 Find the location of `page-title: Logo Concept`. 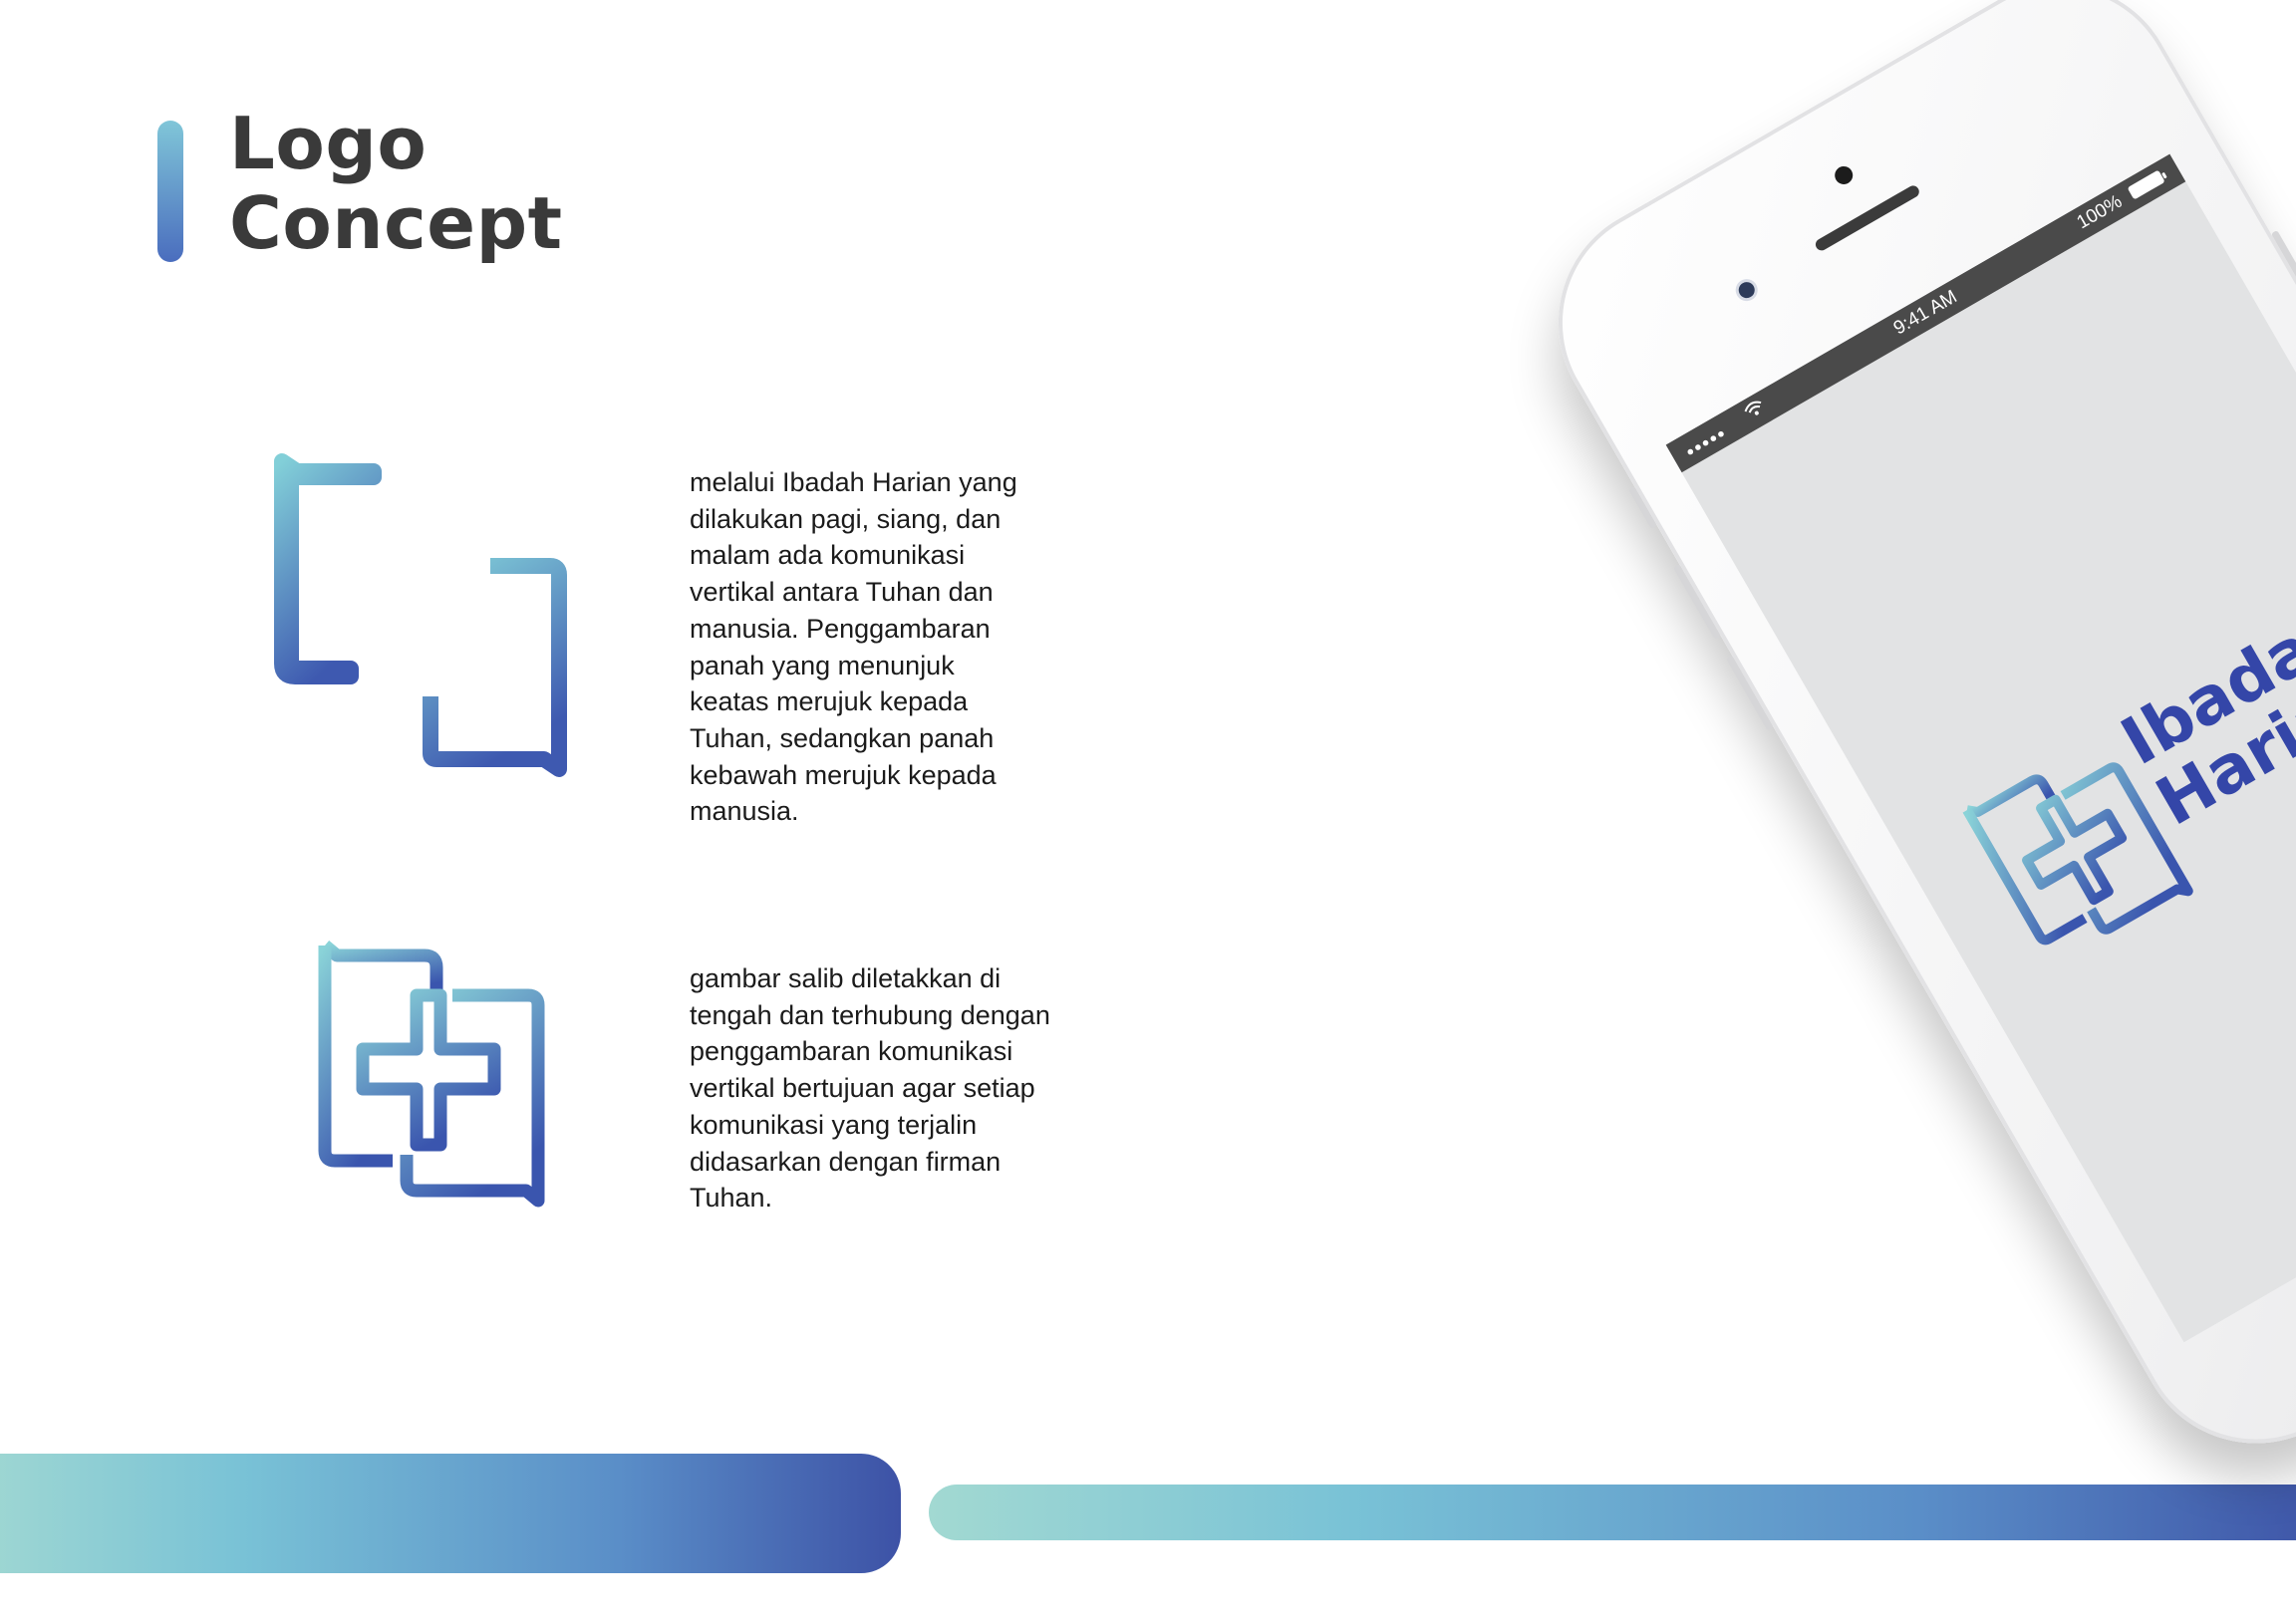

page-title: Logo Concept is located at coordinates (396, 184).